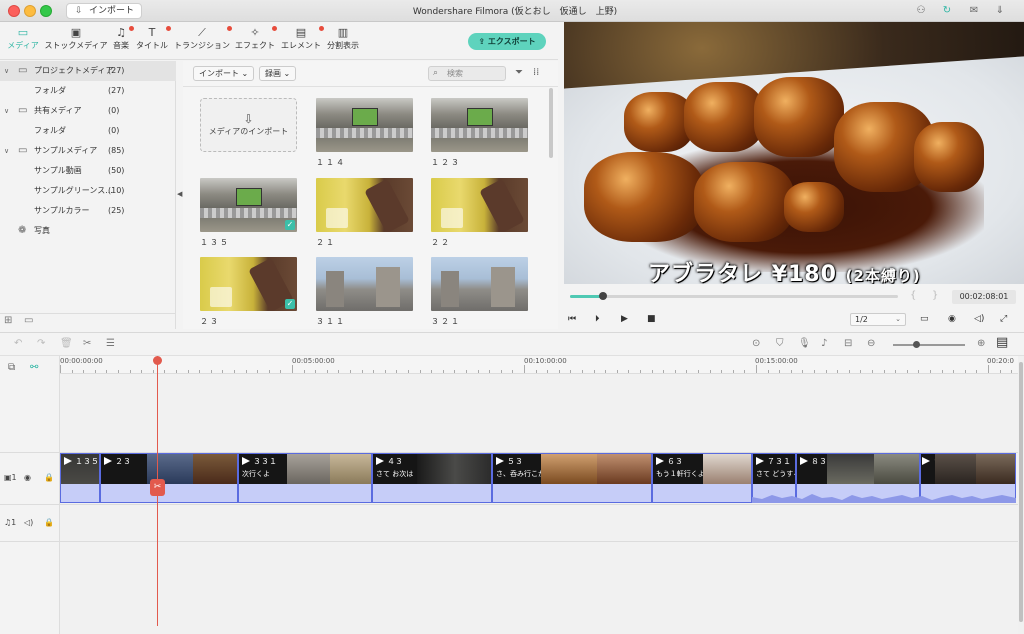  What do you see at coordinates (87, 343) in the screenshot?
I see `cut-icon: ✂` at bounding box center [87, 343].